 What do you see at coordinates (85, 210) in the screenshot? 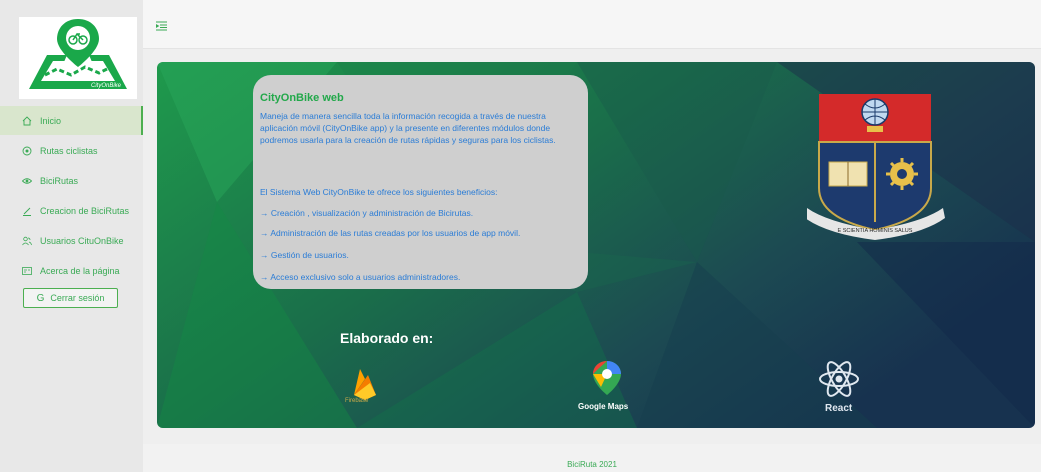
I see `sidebar-item-label: Creacion de BiciRutas` at bounding box center [85, 210].